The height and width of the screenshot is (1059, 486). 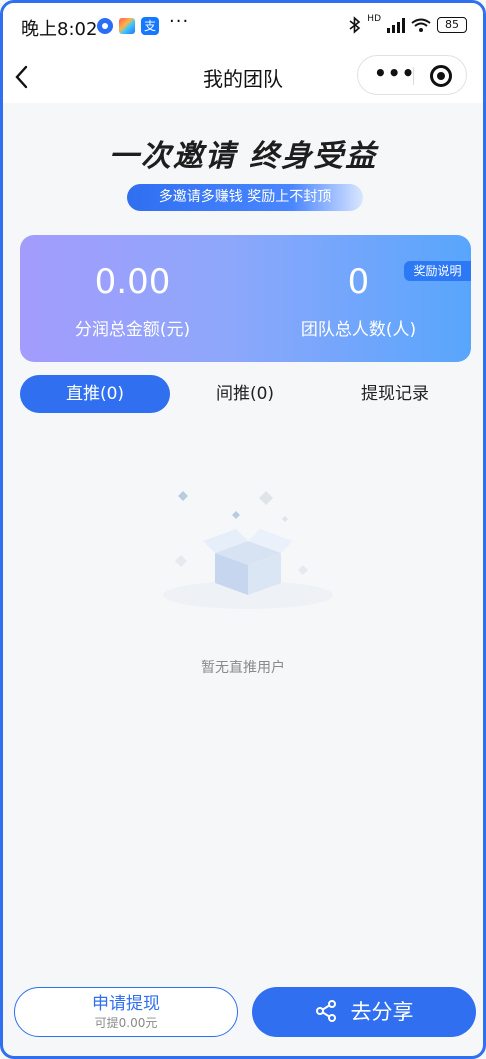 I want to click on profit-total-value: 0.00, so click(x=132, y=282).